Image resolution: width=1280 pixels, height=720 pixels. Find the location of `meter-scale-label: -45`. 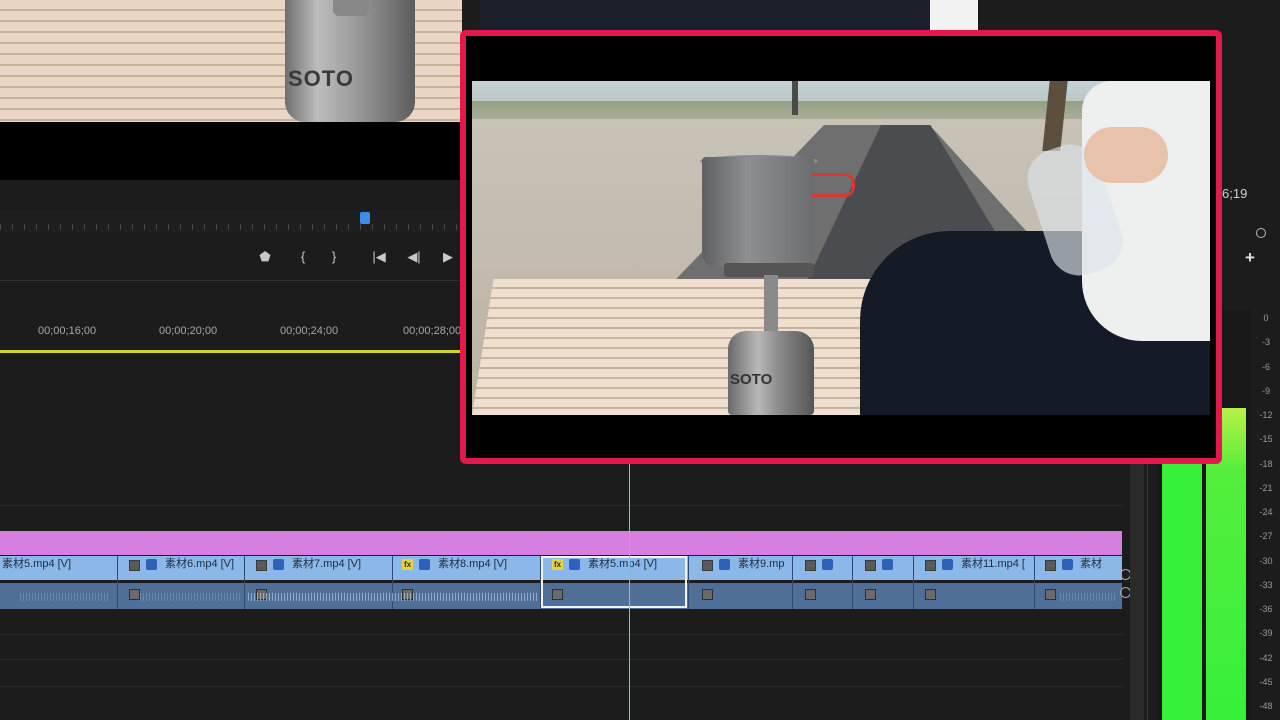

meter-scale-label: -45 is located at coordinates (1266, 681).